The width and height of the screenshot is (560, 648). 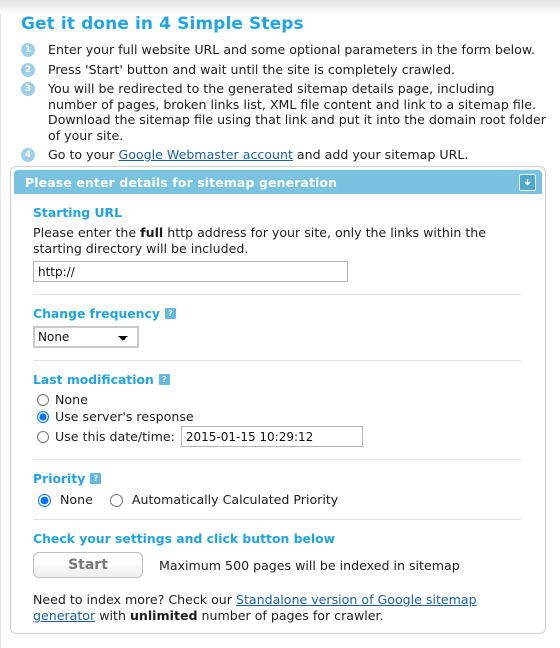 What do you see at coordinates (87, 232) in the screenshot?
I see `starting-url-help-lead: Please enter the` at bounding box center [87, 232].